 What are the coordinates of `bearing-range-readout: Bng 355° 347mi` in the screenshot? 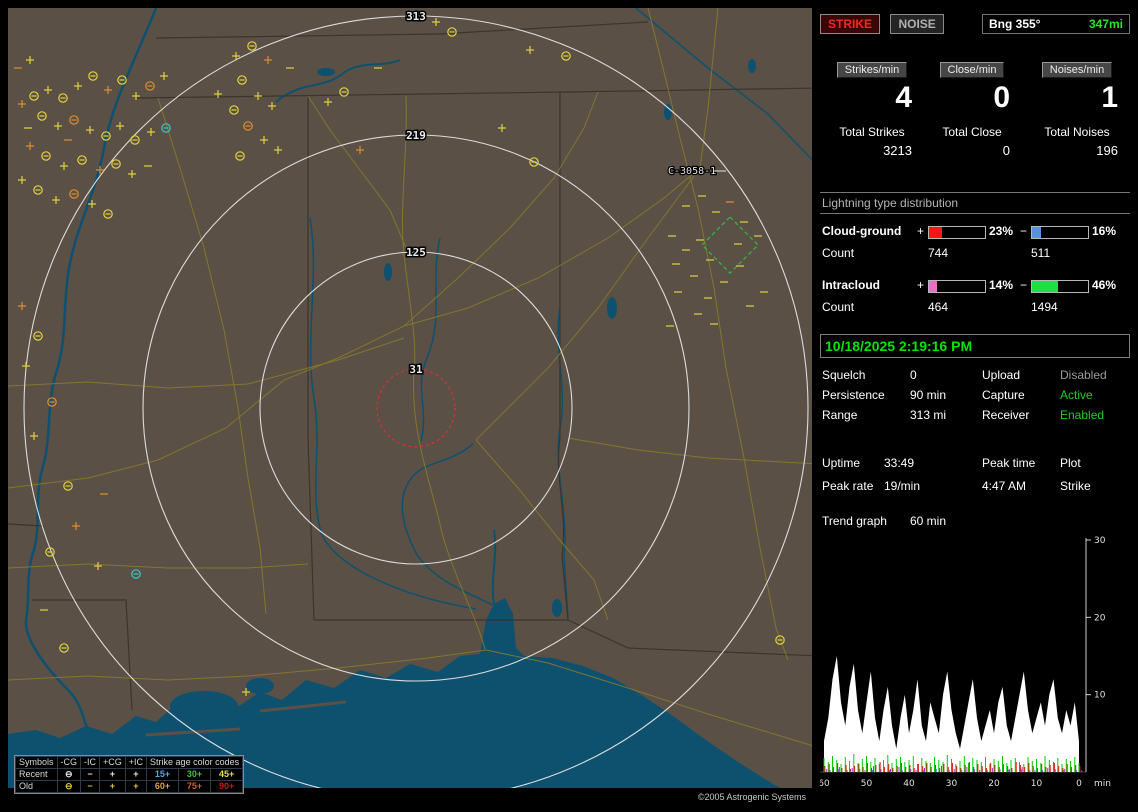 It's located at (1056, 24).